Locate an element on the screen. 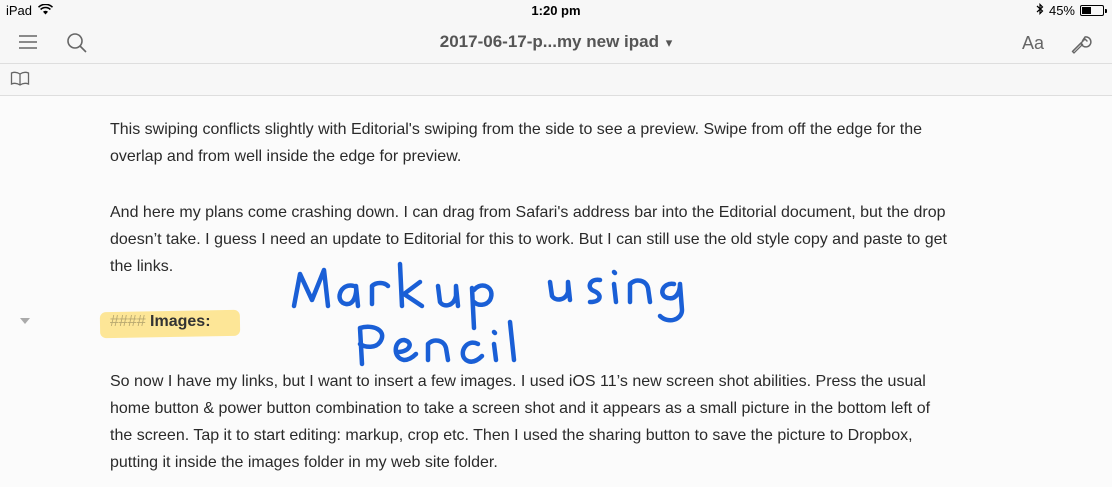 This screenshot has height=487, width=1112. font-settings-button: Aa is located at coordinates (1033, 43).